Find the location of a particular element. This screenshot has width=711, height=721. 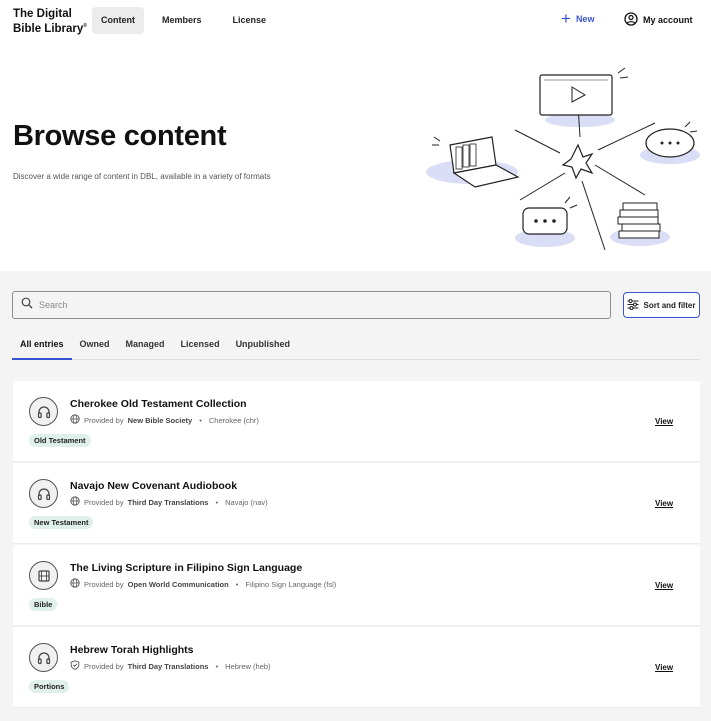

my-account-button: My account is located at coordinates (658, 20).